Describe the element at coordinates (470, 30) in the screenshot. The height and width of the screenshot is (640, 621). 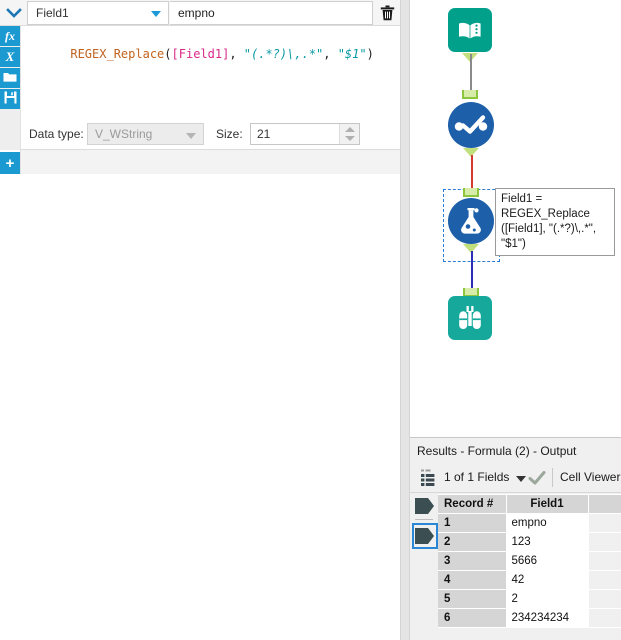
I see `book-folder-icon` at that location.